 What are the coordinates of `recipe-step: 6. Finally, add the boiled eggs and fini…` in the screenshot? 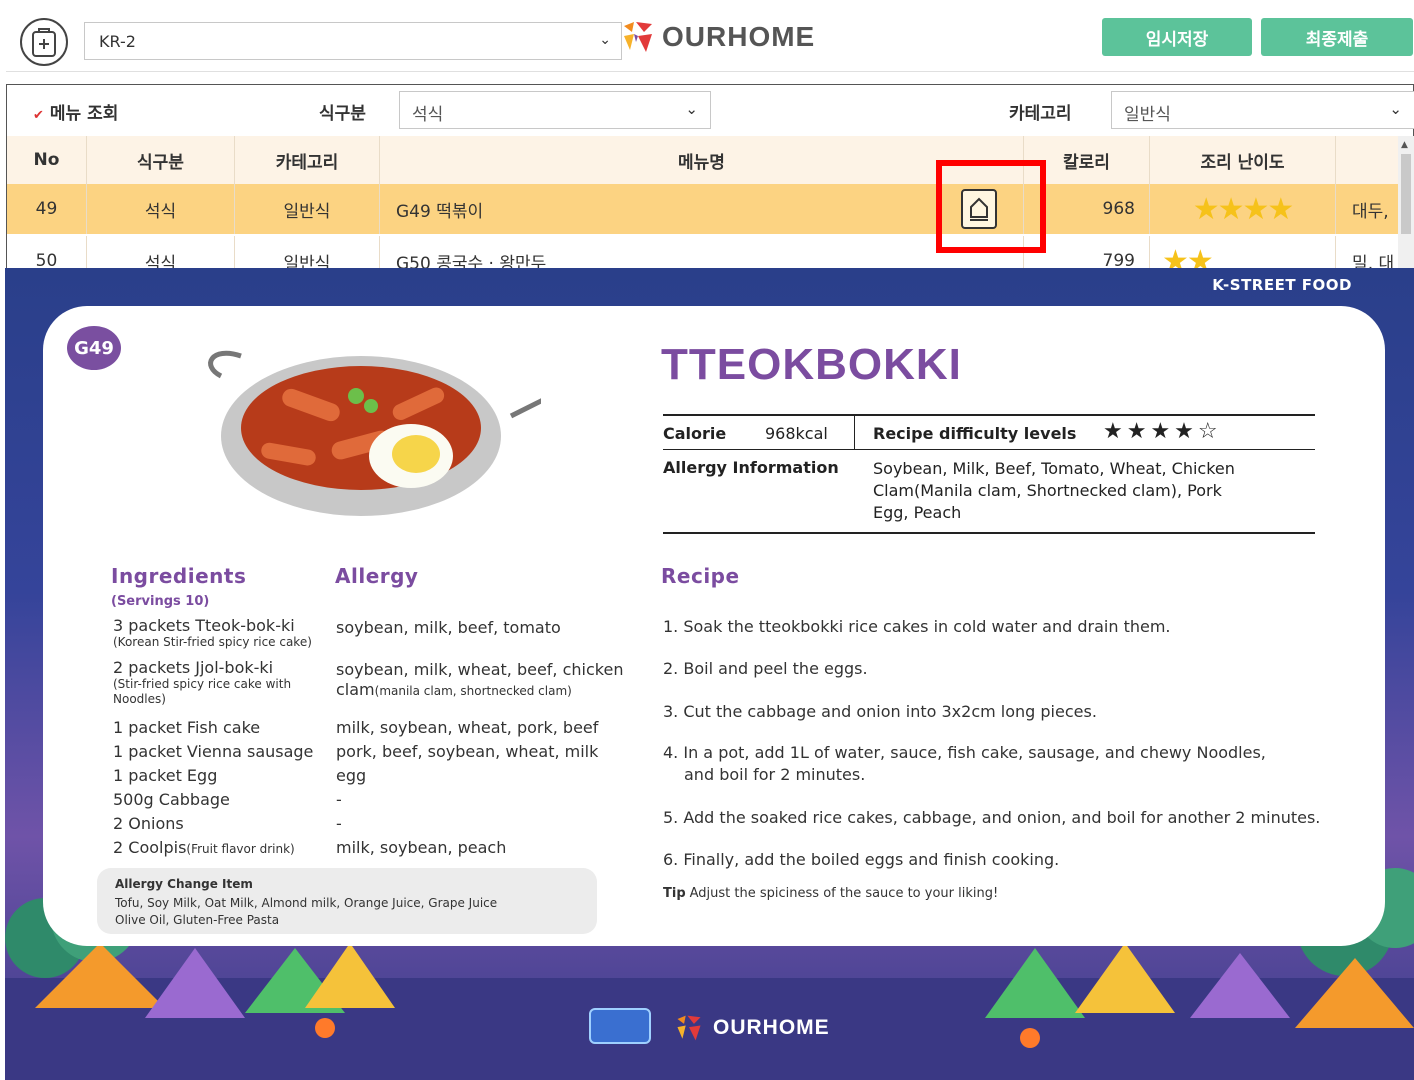 It's located at (861, 859).